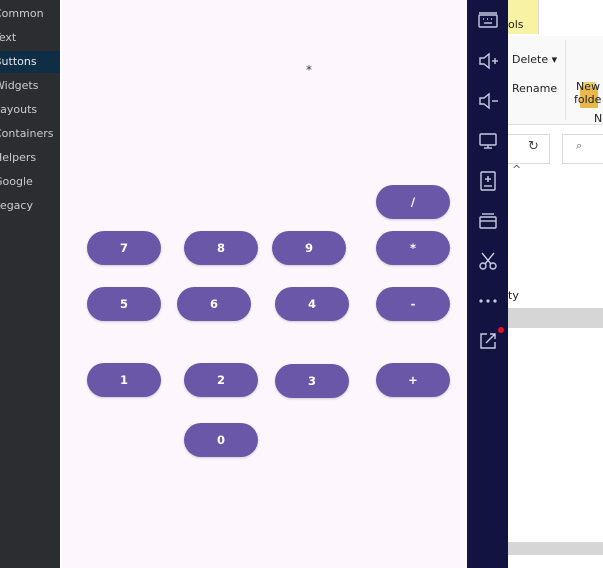 The height and width of the screenshot is (568, 603). What do you see at coordinates (30, 38) in the screenshot?
I see `palette-item-text: Text` at bounding box center [30, 38].